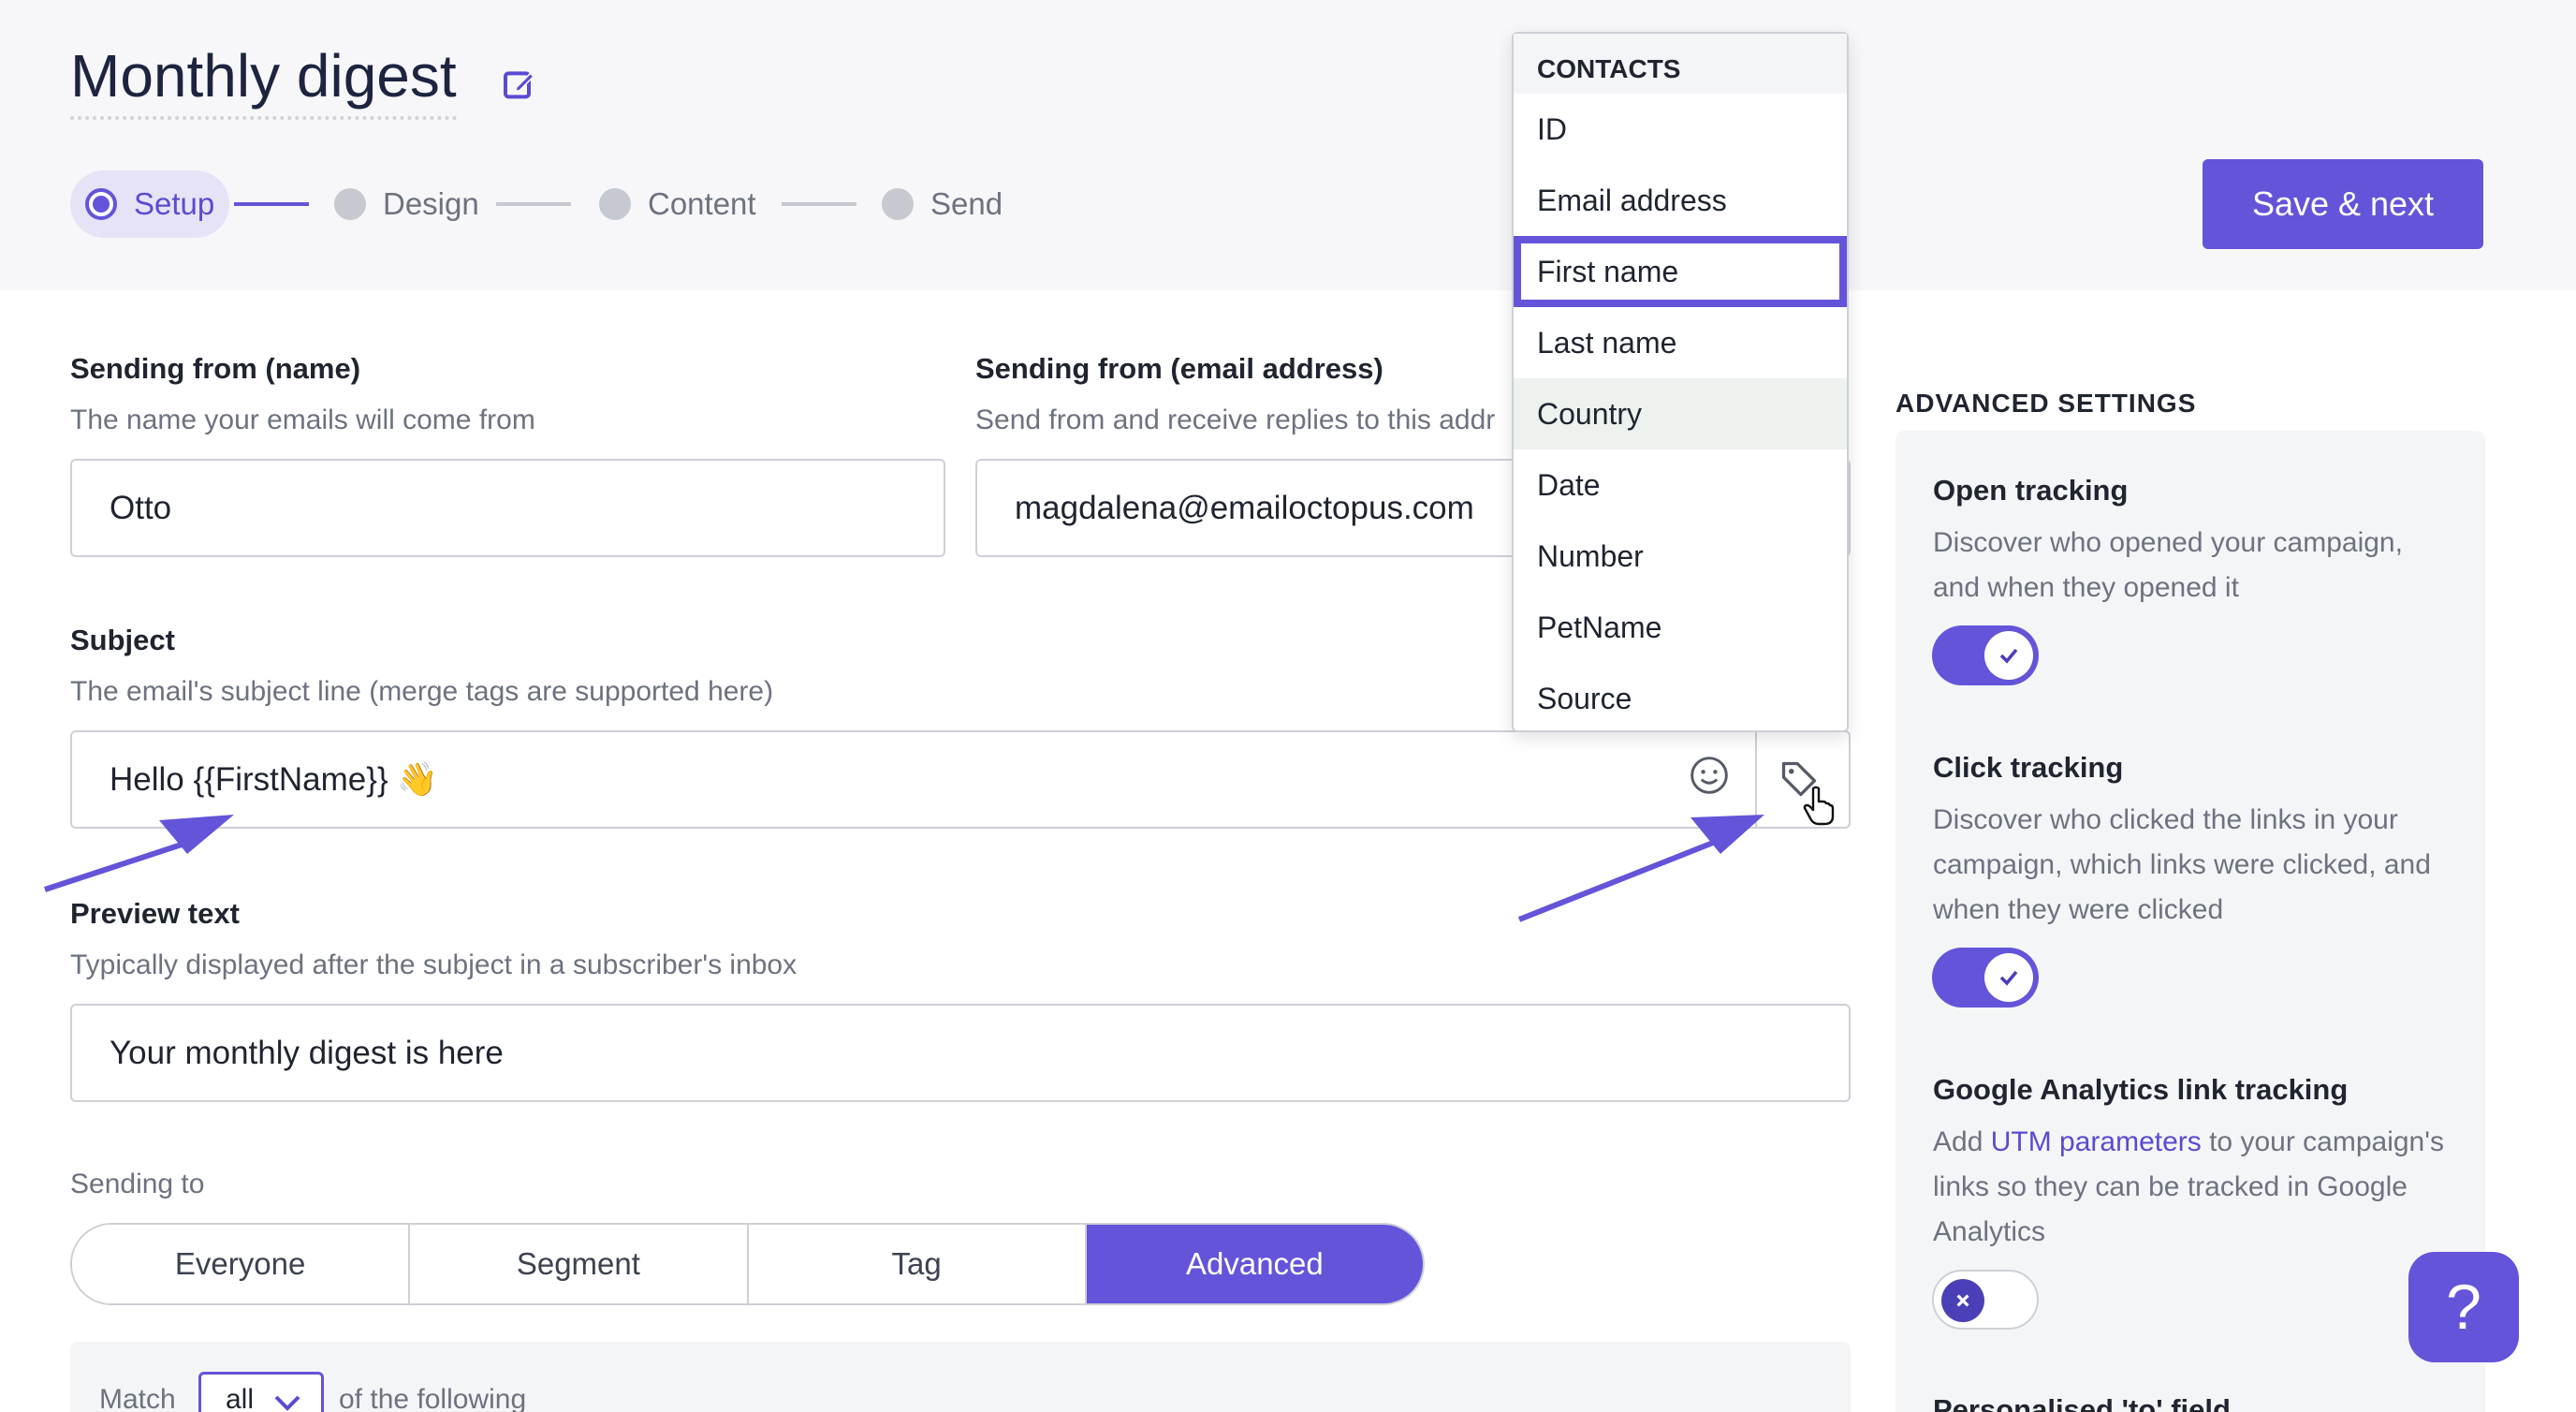  What do you see at coordinates (241, 1264) in the screenshot?
I see `option-everyone: Everyone` at bounding box center [241, 1264].